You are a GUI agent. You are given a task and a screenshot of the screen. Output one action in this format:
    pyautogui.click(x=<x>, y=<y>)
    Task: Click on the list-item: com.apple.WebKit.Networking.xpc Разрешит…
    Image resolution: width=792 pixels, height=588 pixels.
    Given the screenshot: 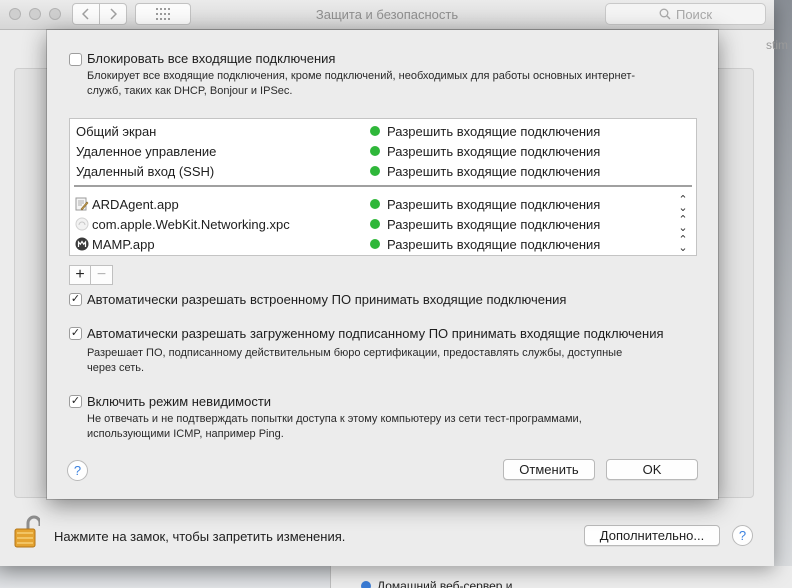 What is the action you would take?
    pyautogui.click(x=383, y=224)
    